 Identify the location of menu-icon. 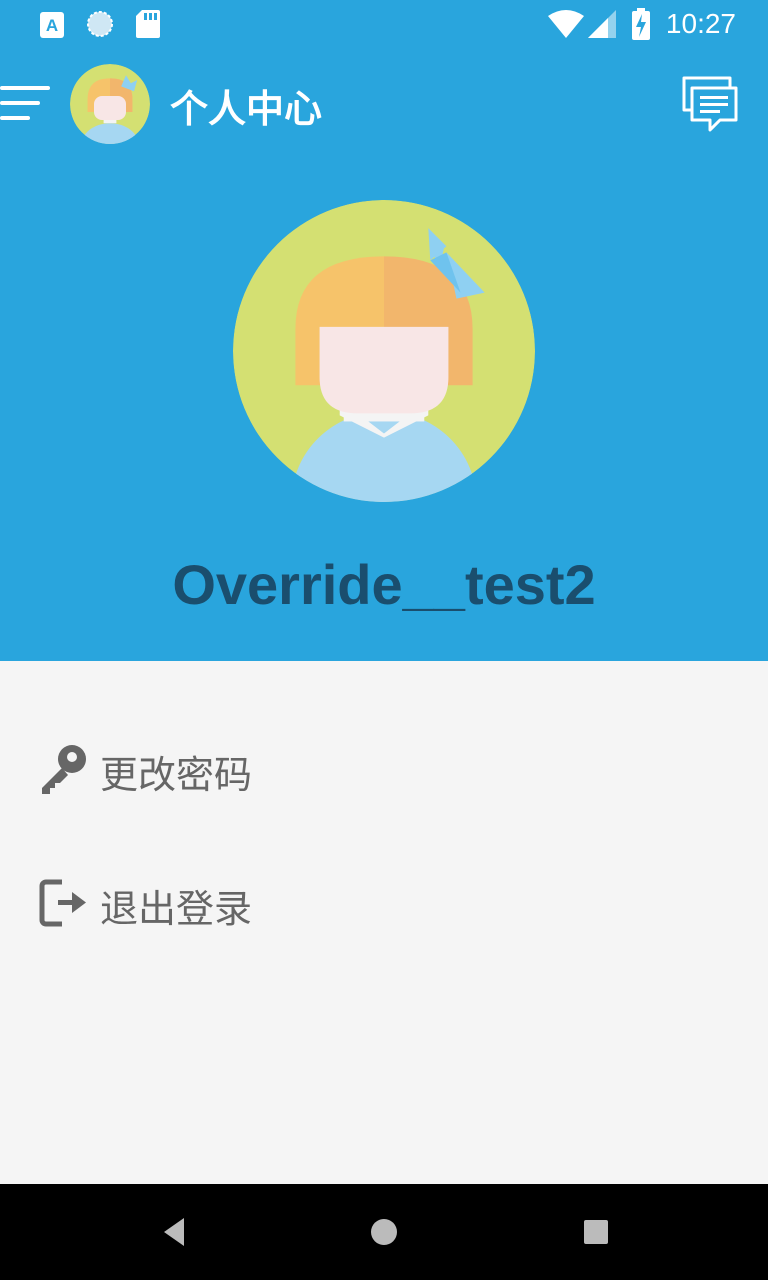
(26, 104).